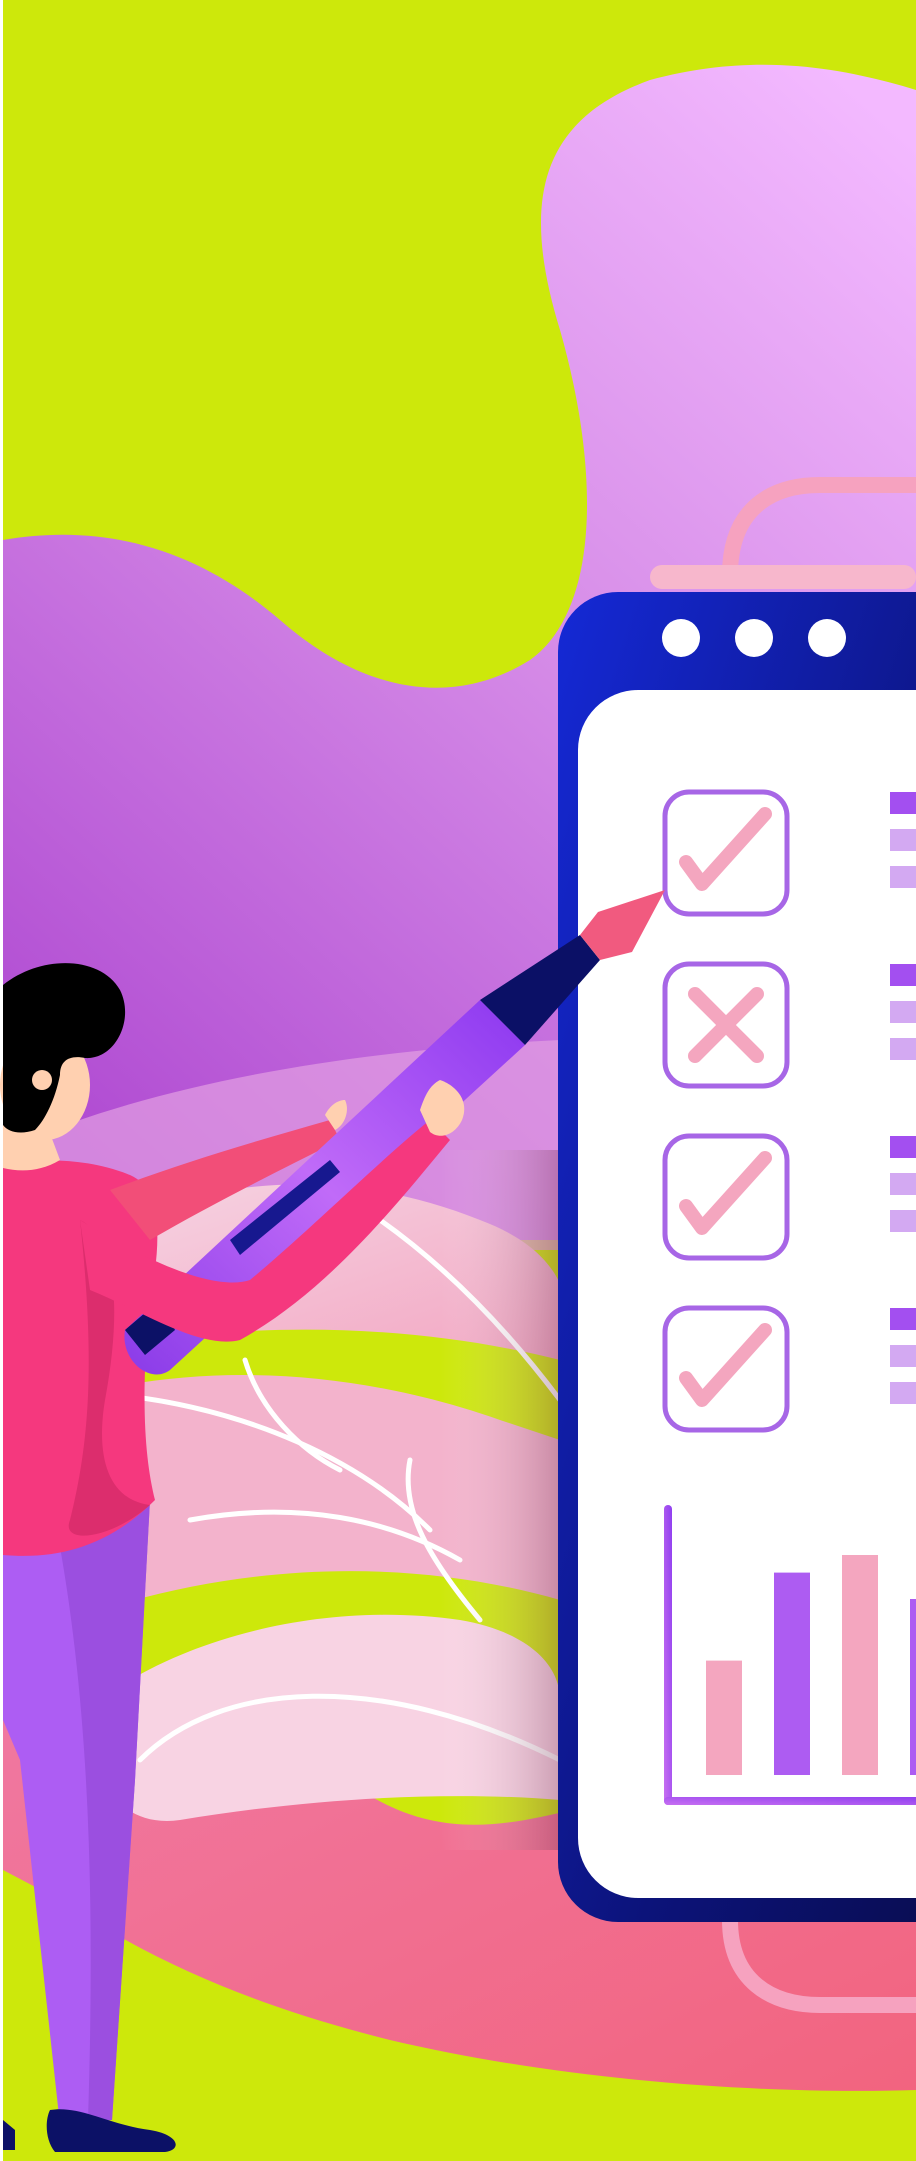 This screenshot has width=916, height=2161. What do you see at coordinates (790, 1801) in the screenshot?
I see `chart-x-axis` at bounding box center [790, 1801].